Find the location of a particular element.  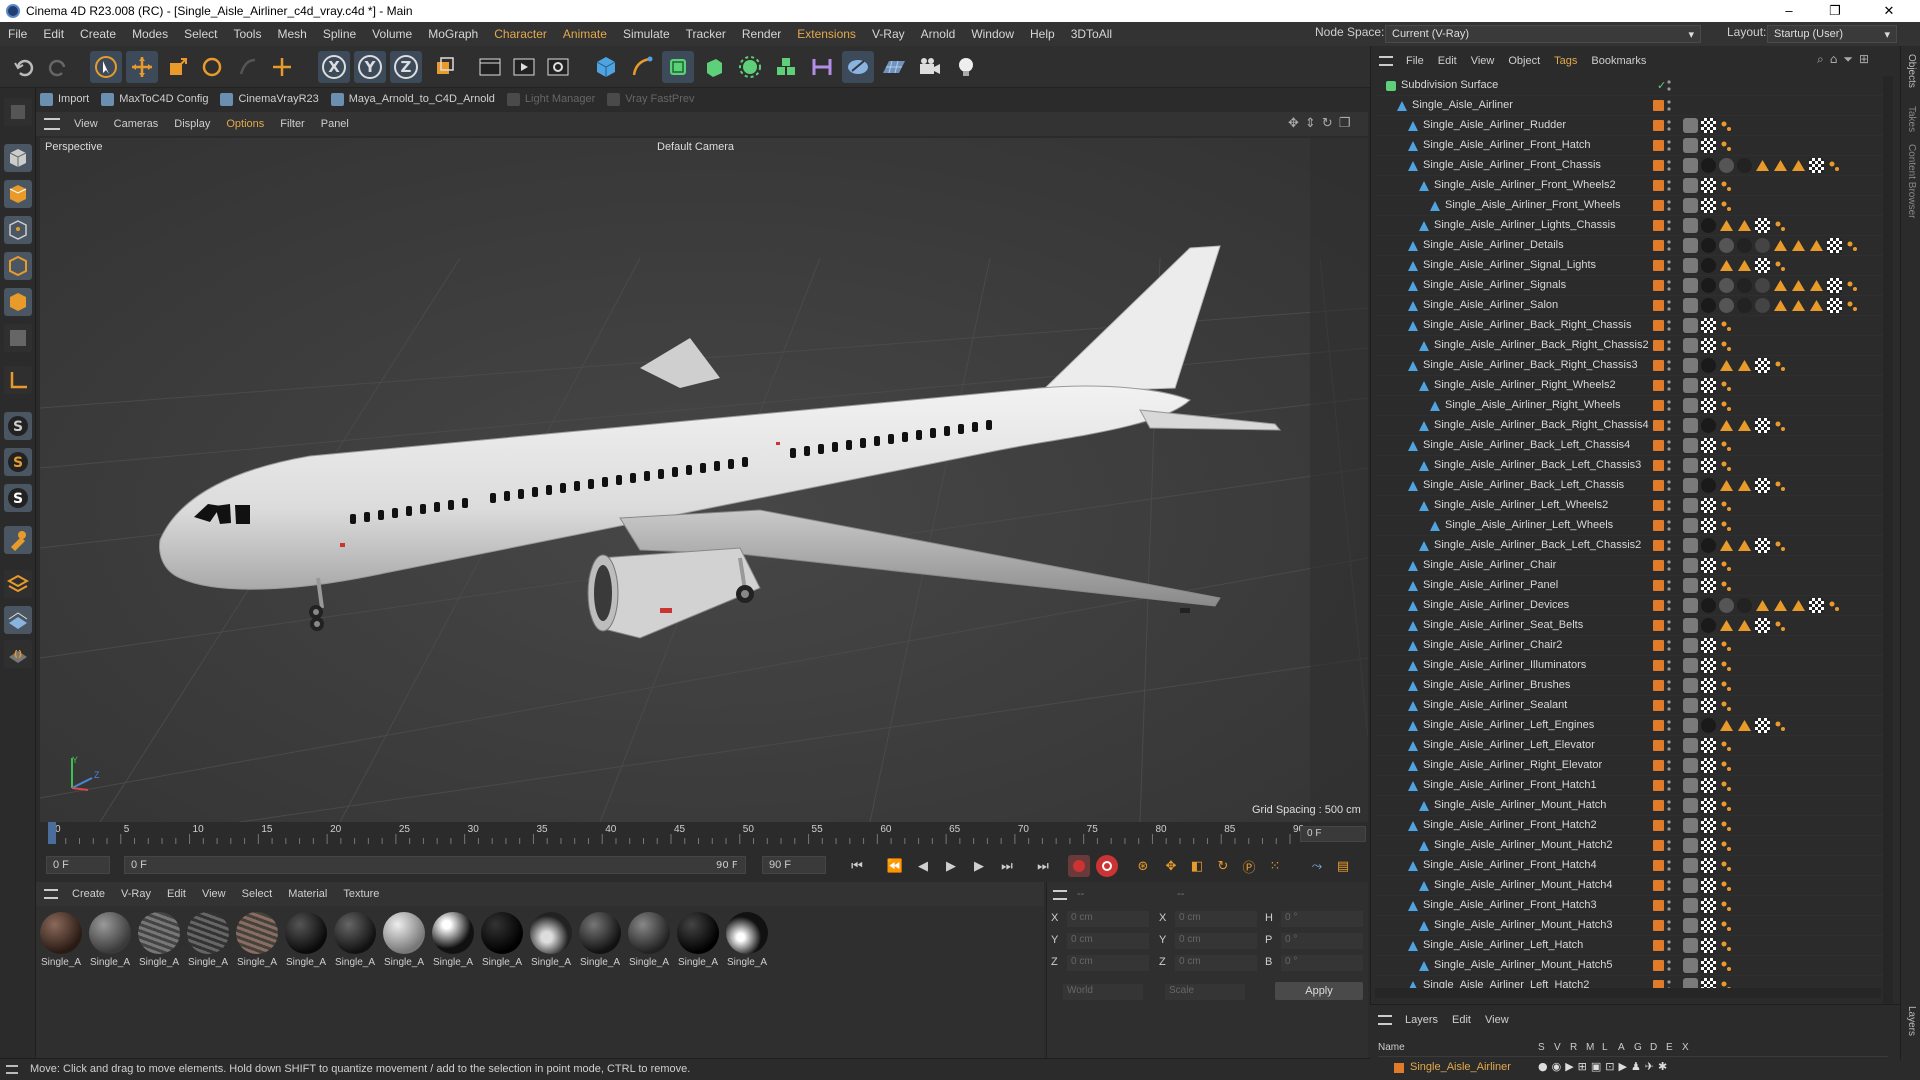

object-name: Single_Aisle_Airliner_Front_Chassis is located at coordinates (1512, 165).